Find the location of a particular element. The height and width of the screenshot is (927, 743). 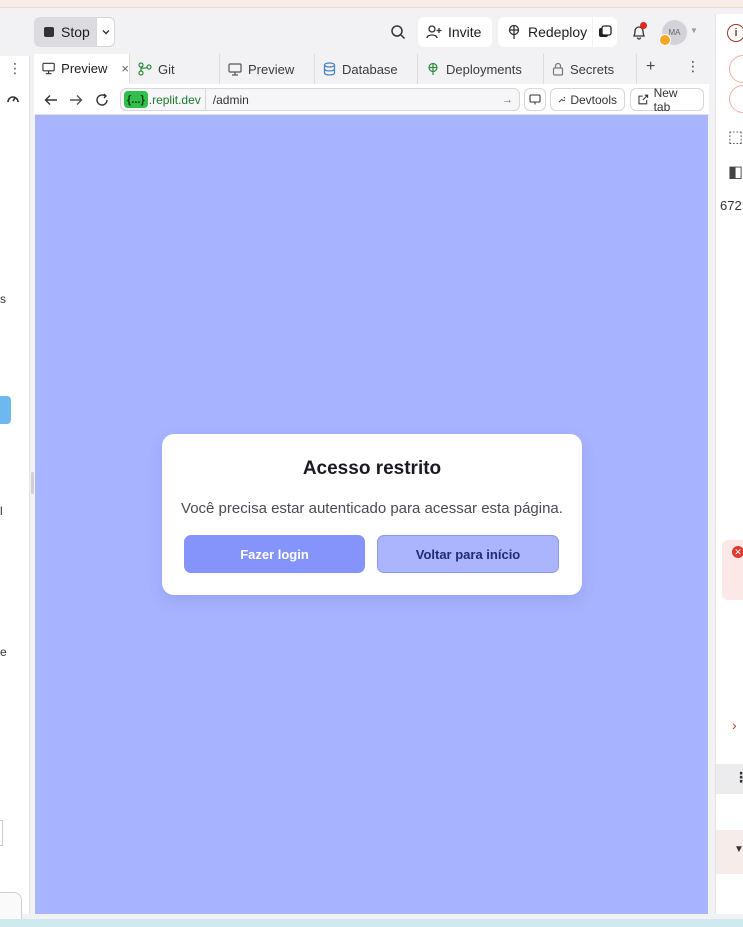

new-tab-label: New tab is located at coordinates (665, 99).